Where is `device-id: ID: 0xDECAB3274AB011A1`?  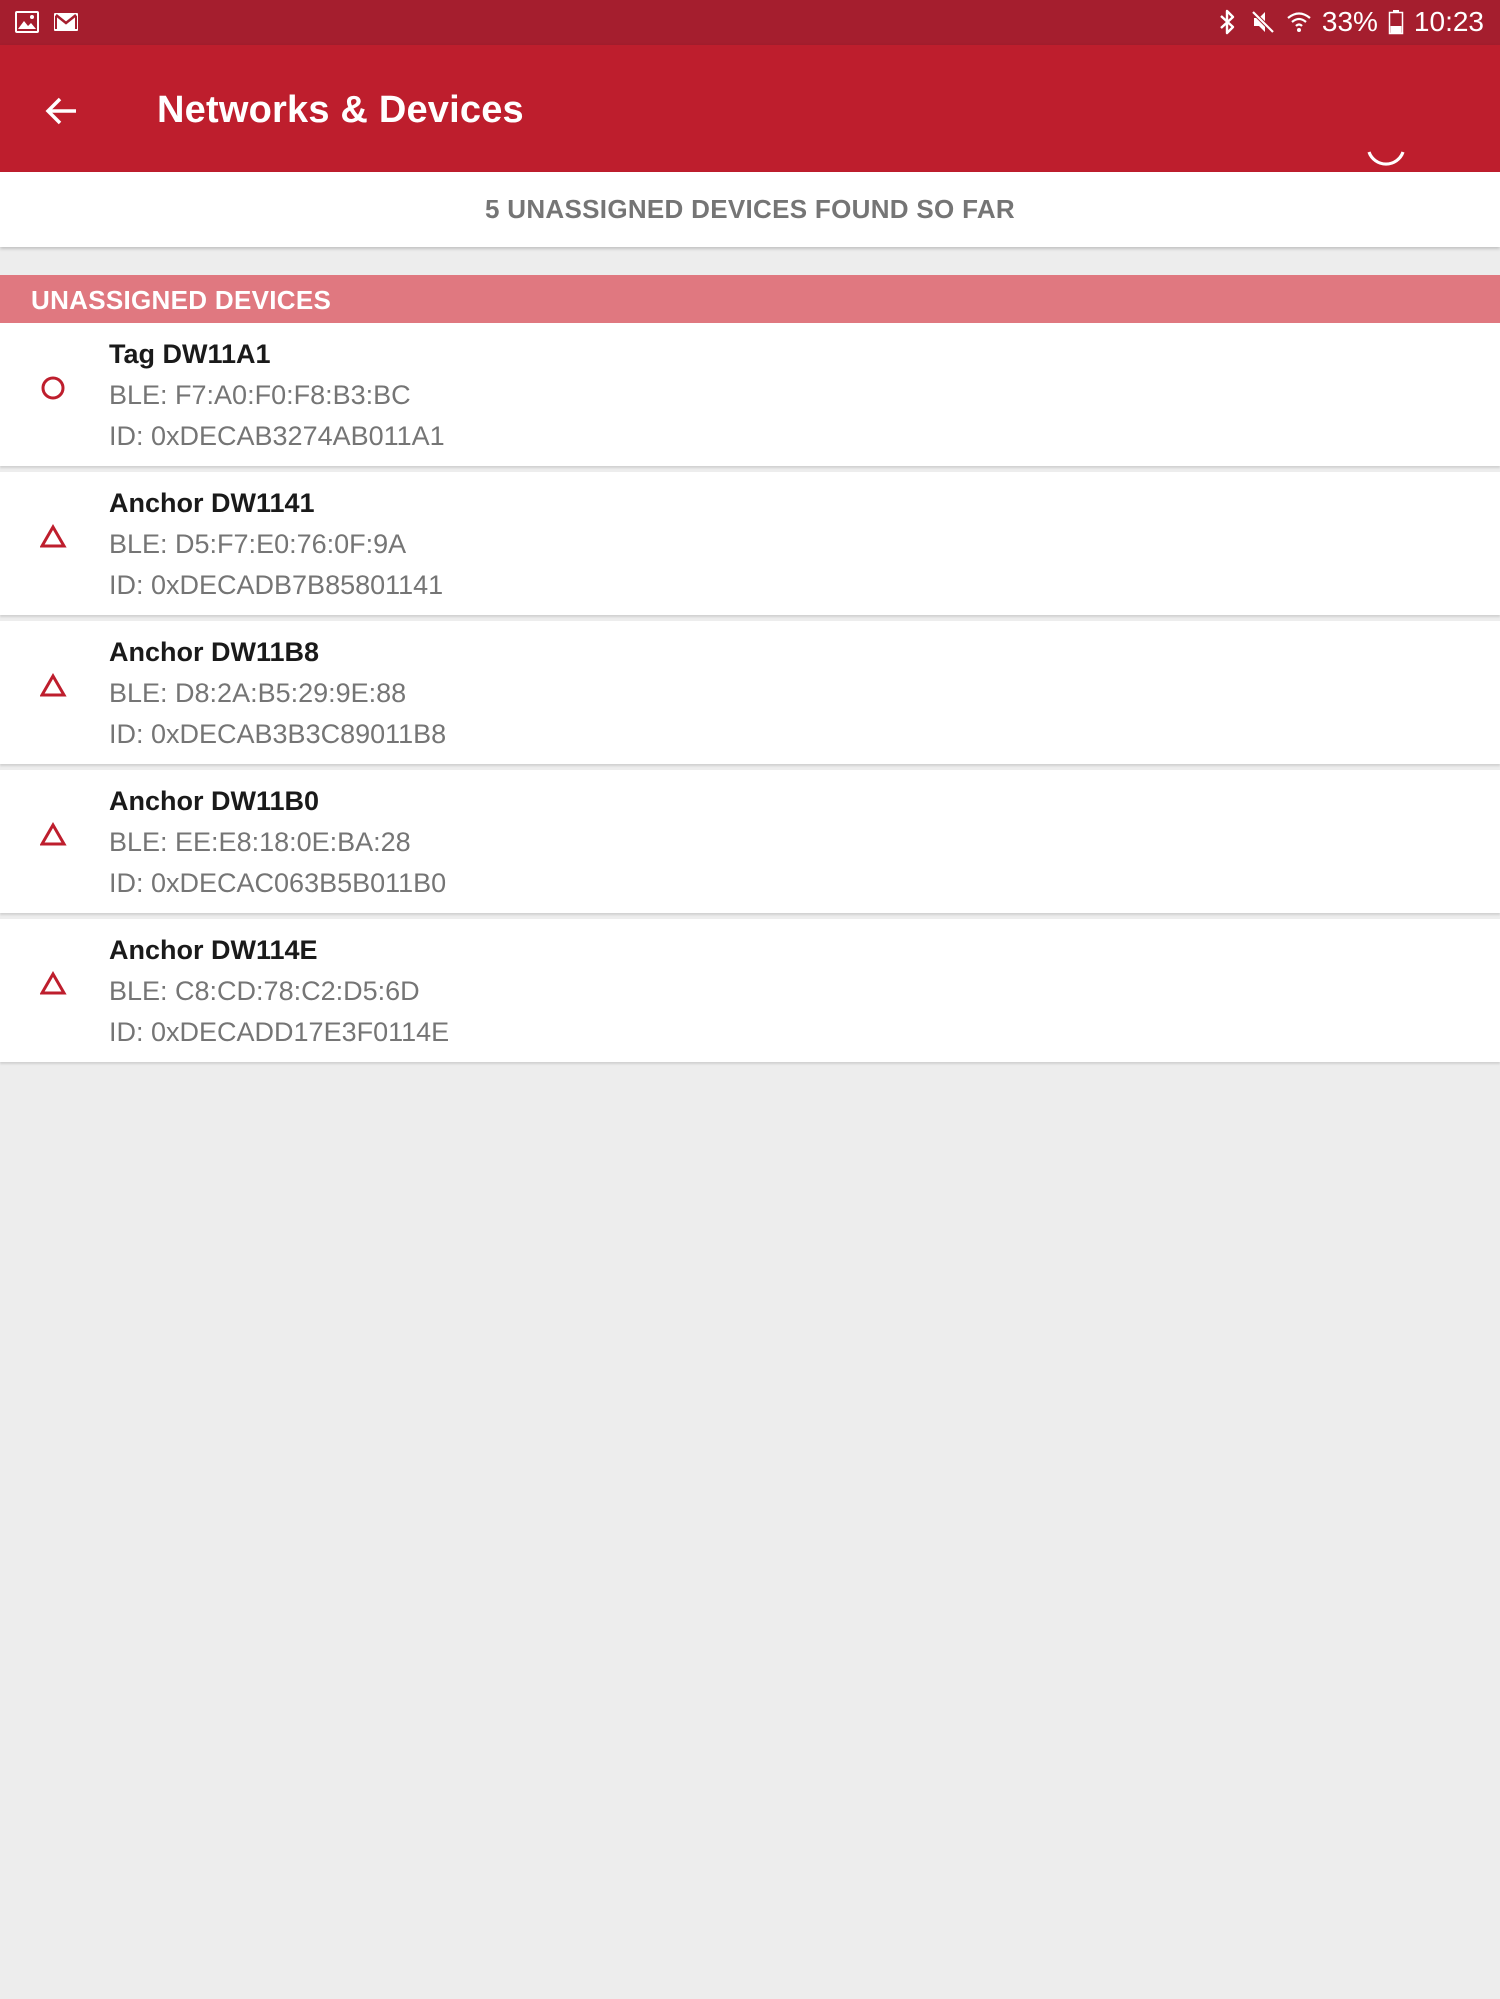
device-id: ID: 0xDECAB3274AB011A1 is located at coordinates (277, 436).